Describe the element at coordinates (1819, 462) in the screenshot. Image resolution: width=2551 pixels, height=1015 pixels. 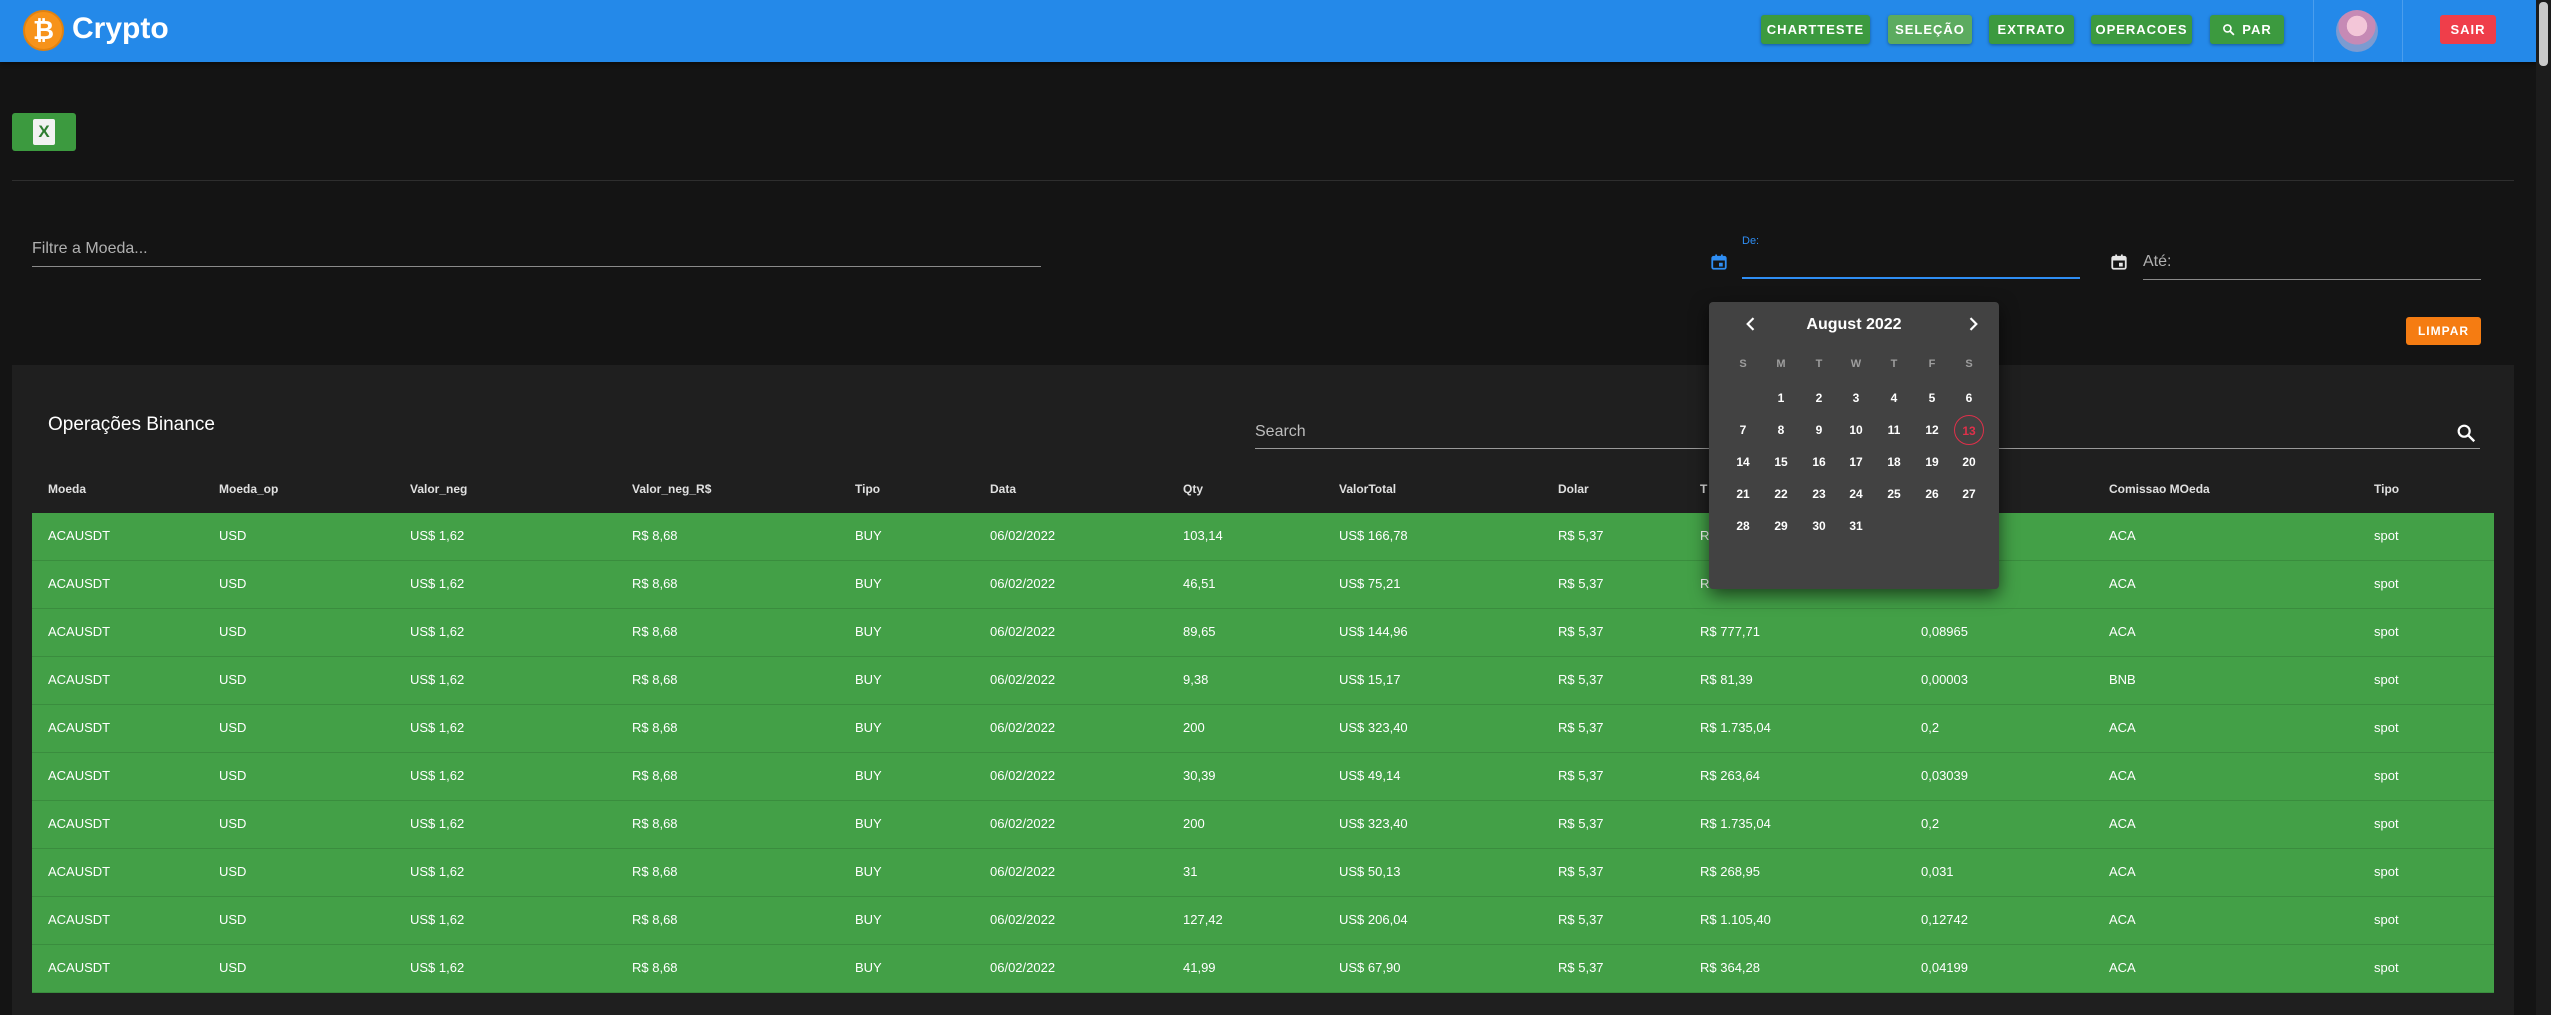
I see `calendar-day: 16` at that location.